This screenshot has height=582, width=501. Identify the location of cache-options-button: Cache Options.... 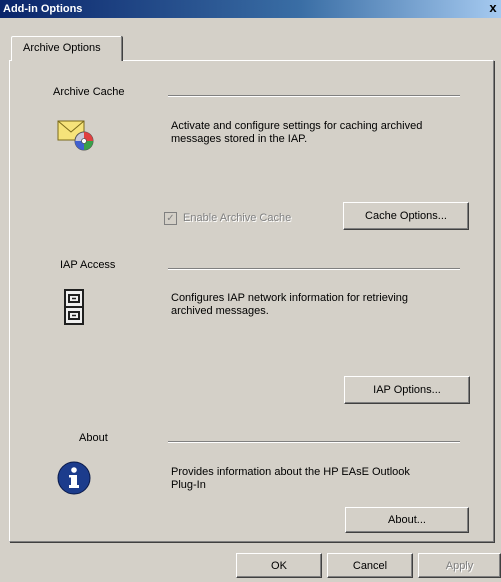
(406, 216).